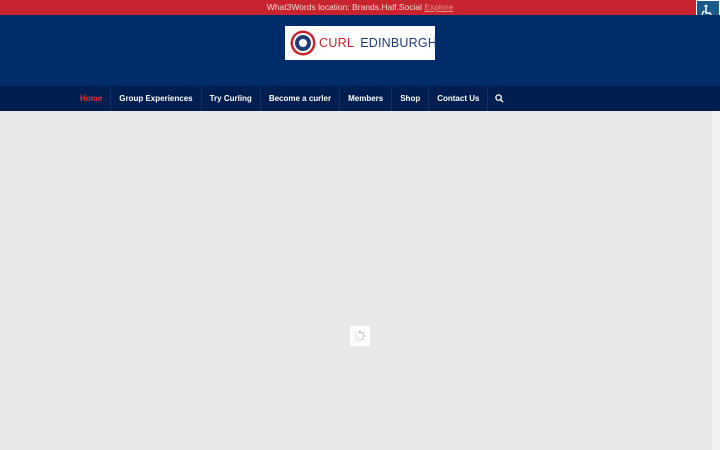 This screenshot has width=720, height=450. I want to click on nav-item-group-experiences: Group Experiences, so click(156, 98).